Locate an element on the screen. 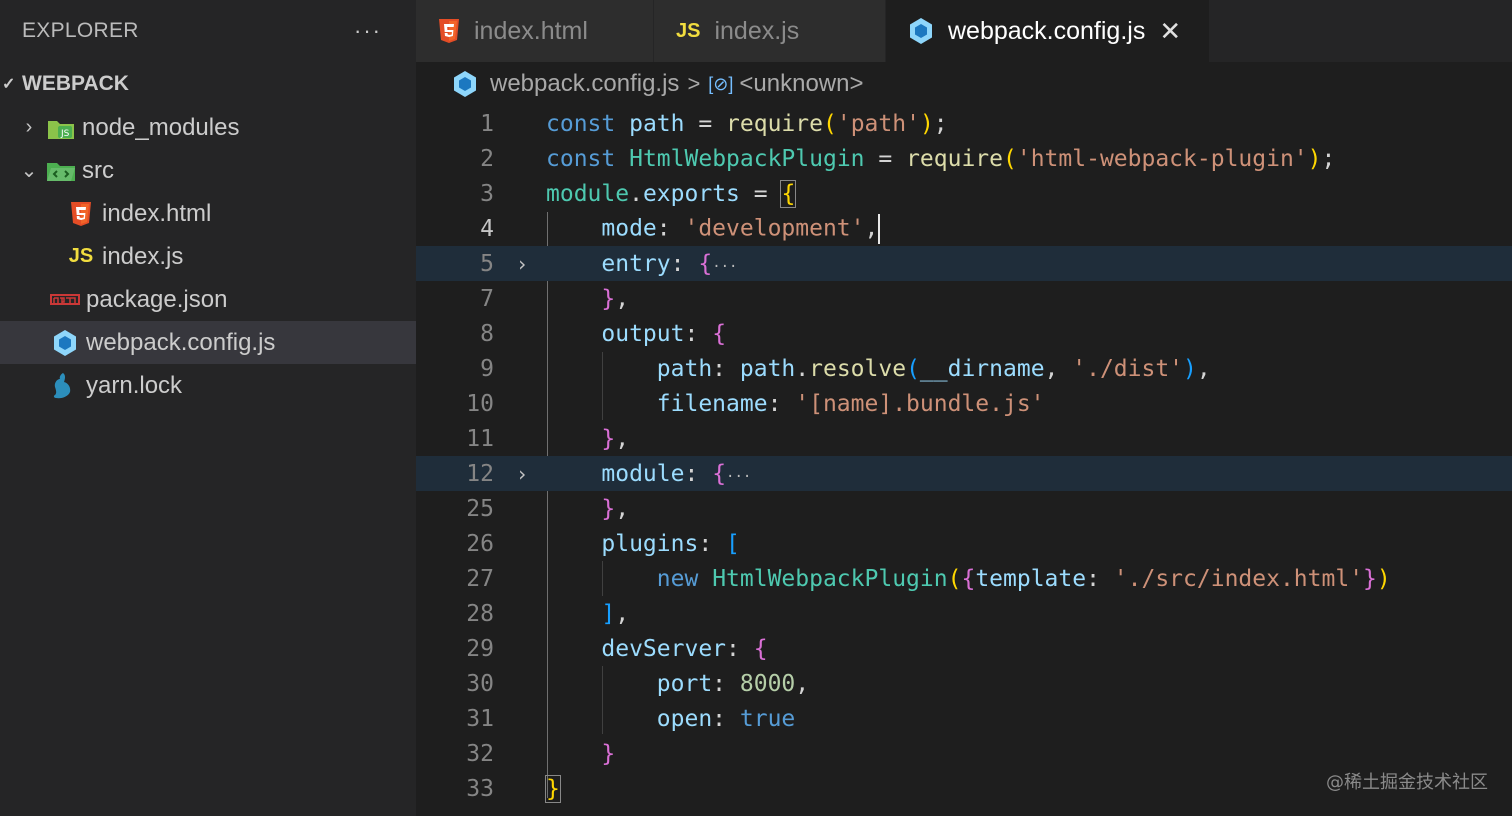 The width and height of the screenshot is (1512, 816). code-line: 25 }, is located at coordinates (964, 508).